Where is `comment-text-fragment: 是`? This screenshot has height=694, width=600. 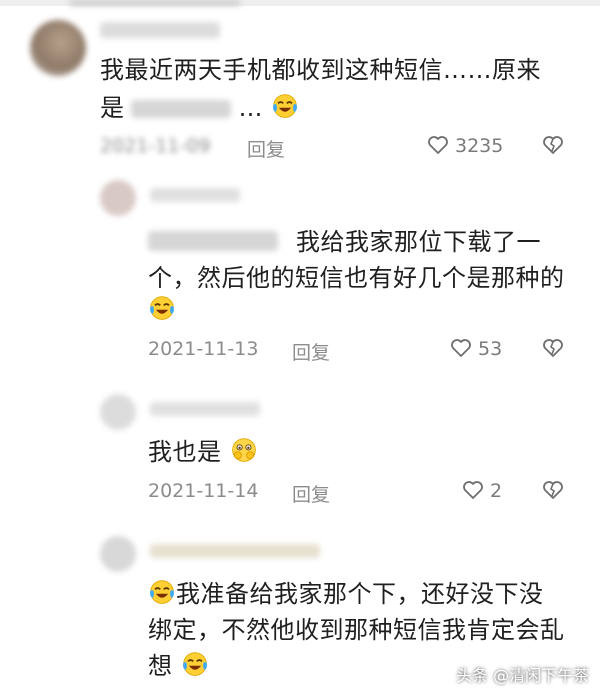
comment-text-fragment: 是 is located at coordinates (112, 108).